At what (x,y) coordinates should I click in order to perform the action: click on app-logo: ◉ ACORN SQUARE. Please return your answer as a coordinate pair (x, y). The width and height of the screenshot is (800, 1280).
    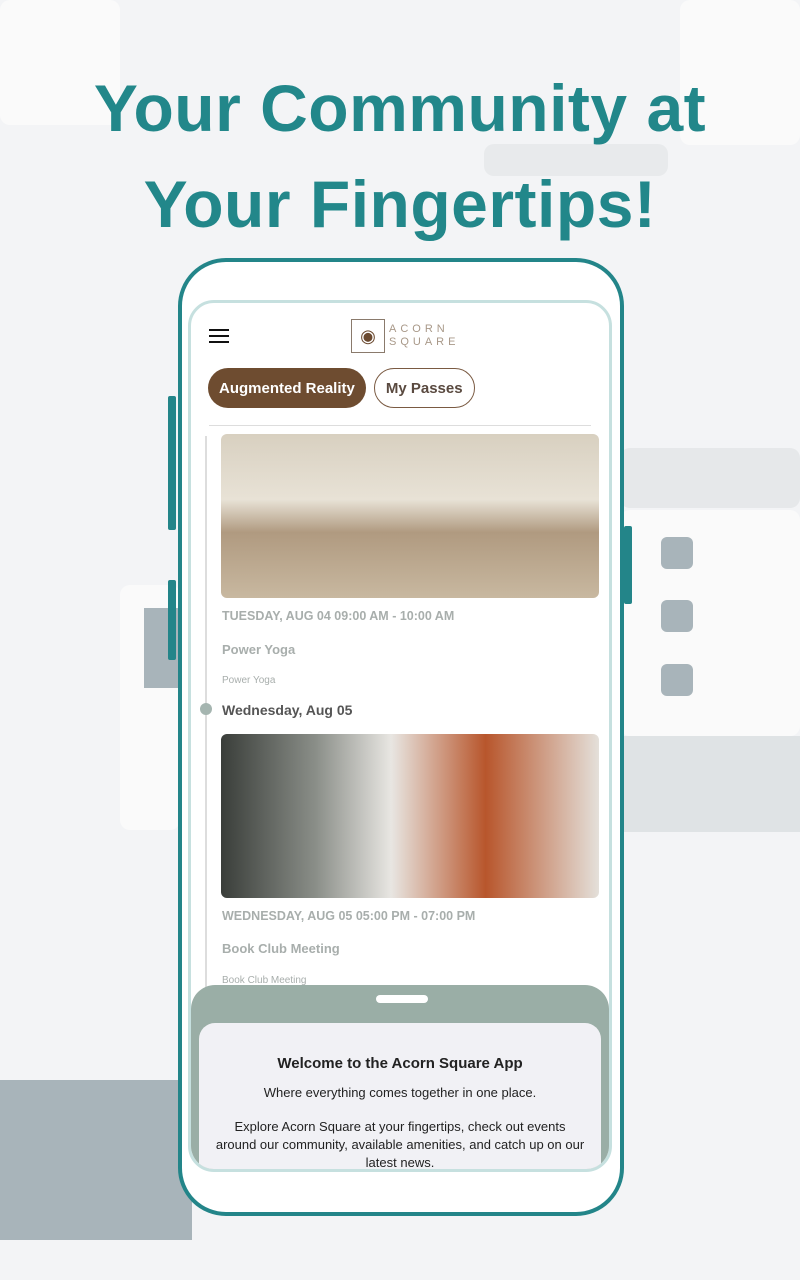
    Looking at the image, I should click on (405, 336).